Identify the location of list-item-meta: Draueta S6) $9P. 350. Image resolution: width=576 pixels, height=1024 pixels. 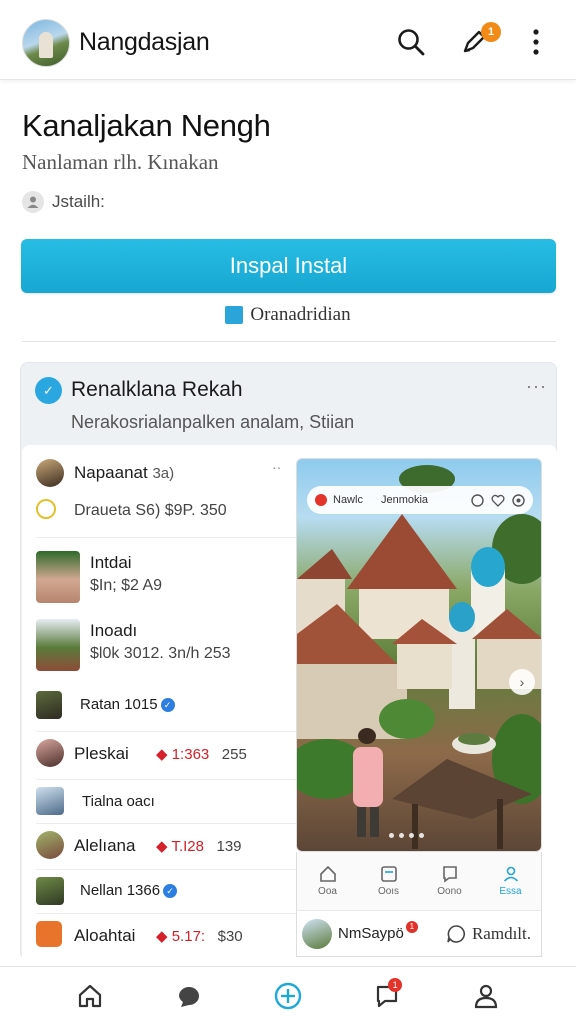
(150, 510).